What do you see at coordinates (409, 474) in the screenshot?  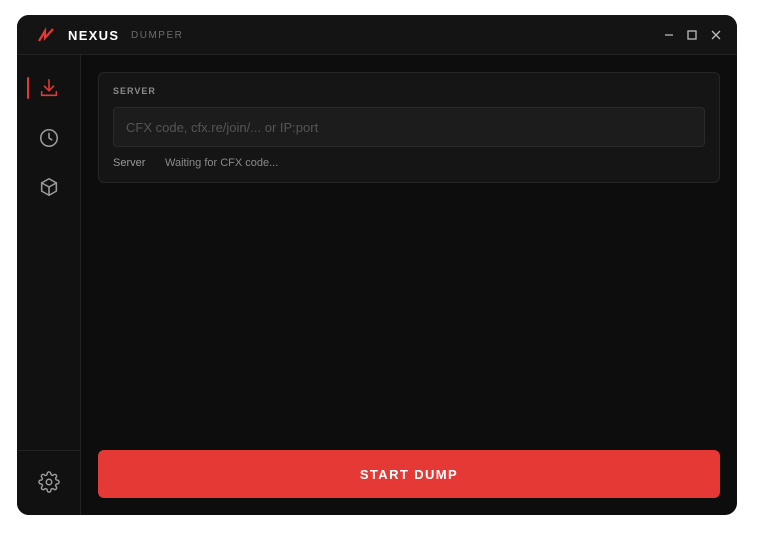 I see `start-dump-button: START DUMP` at bounding box center [409, 474].